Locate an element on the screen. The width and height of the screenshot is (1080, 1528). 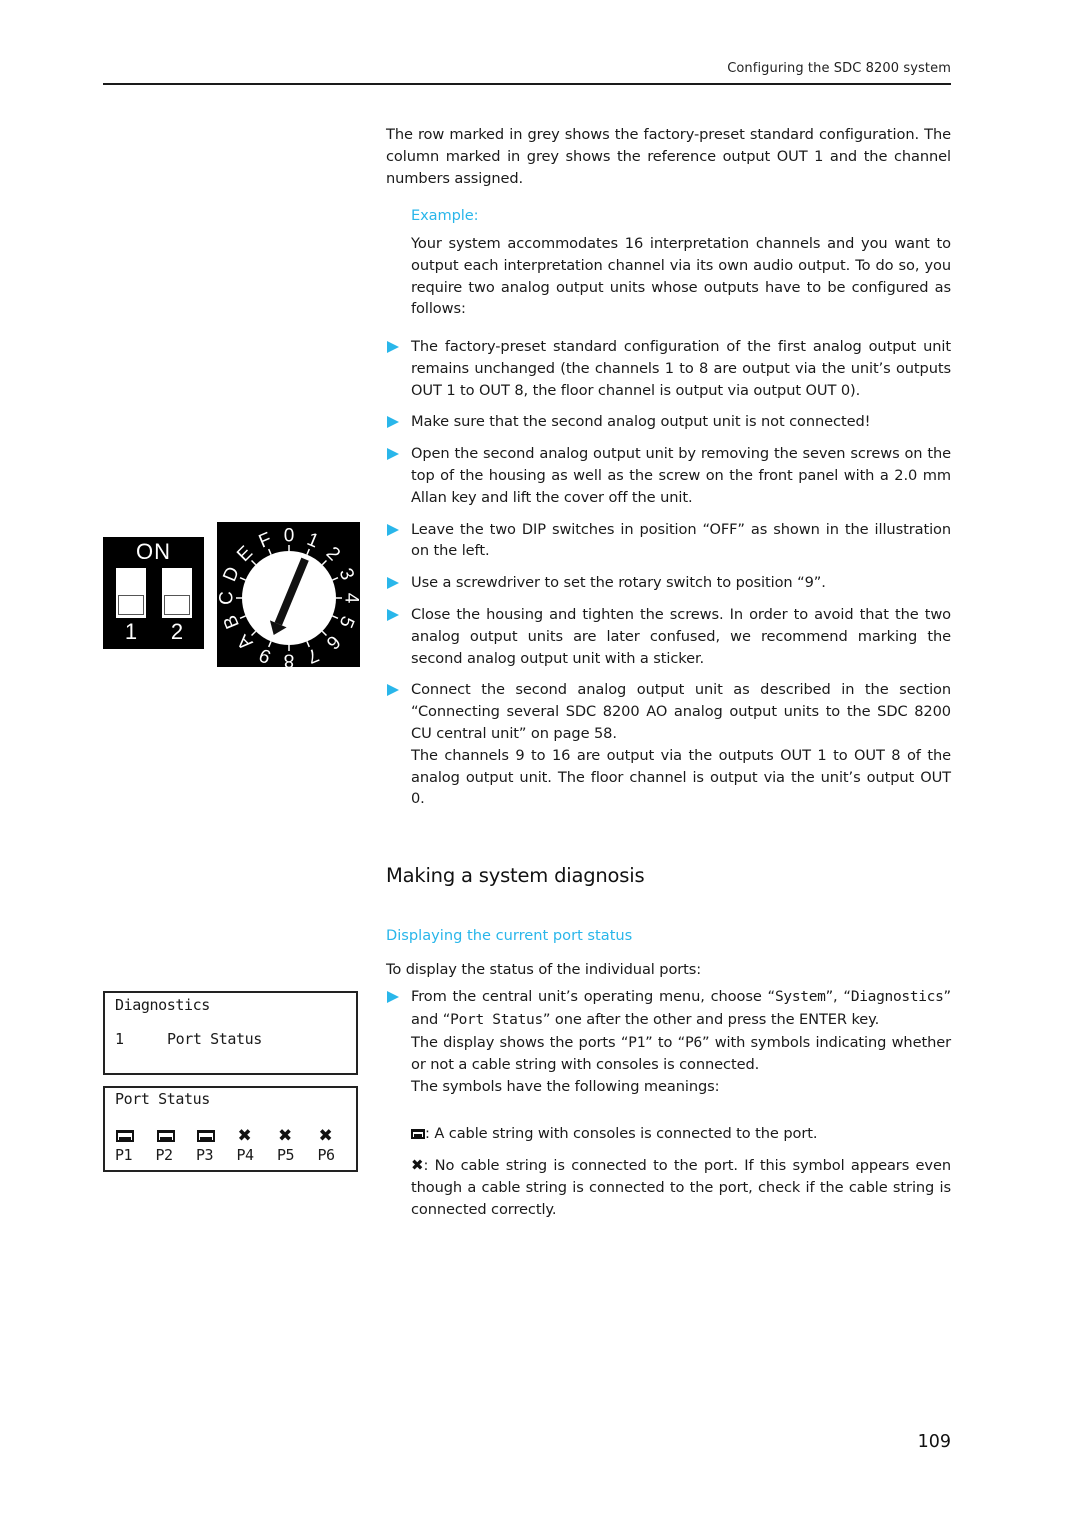
running-header: Configuring the SDC 8200 system is located at coordinates (839, 68).